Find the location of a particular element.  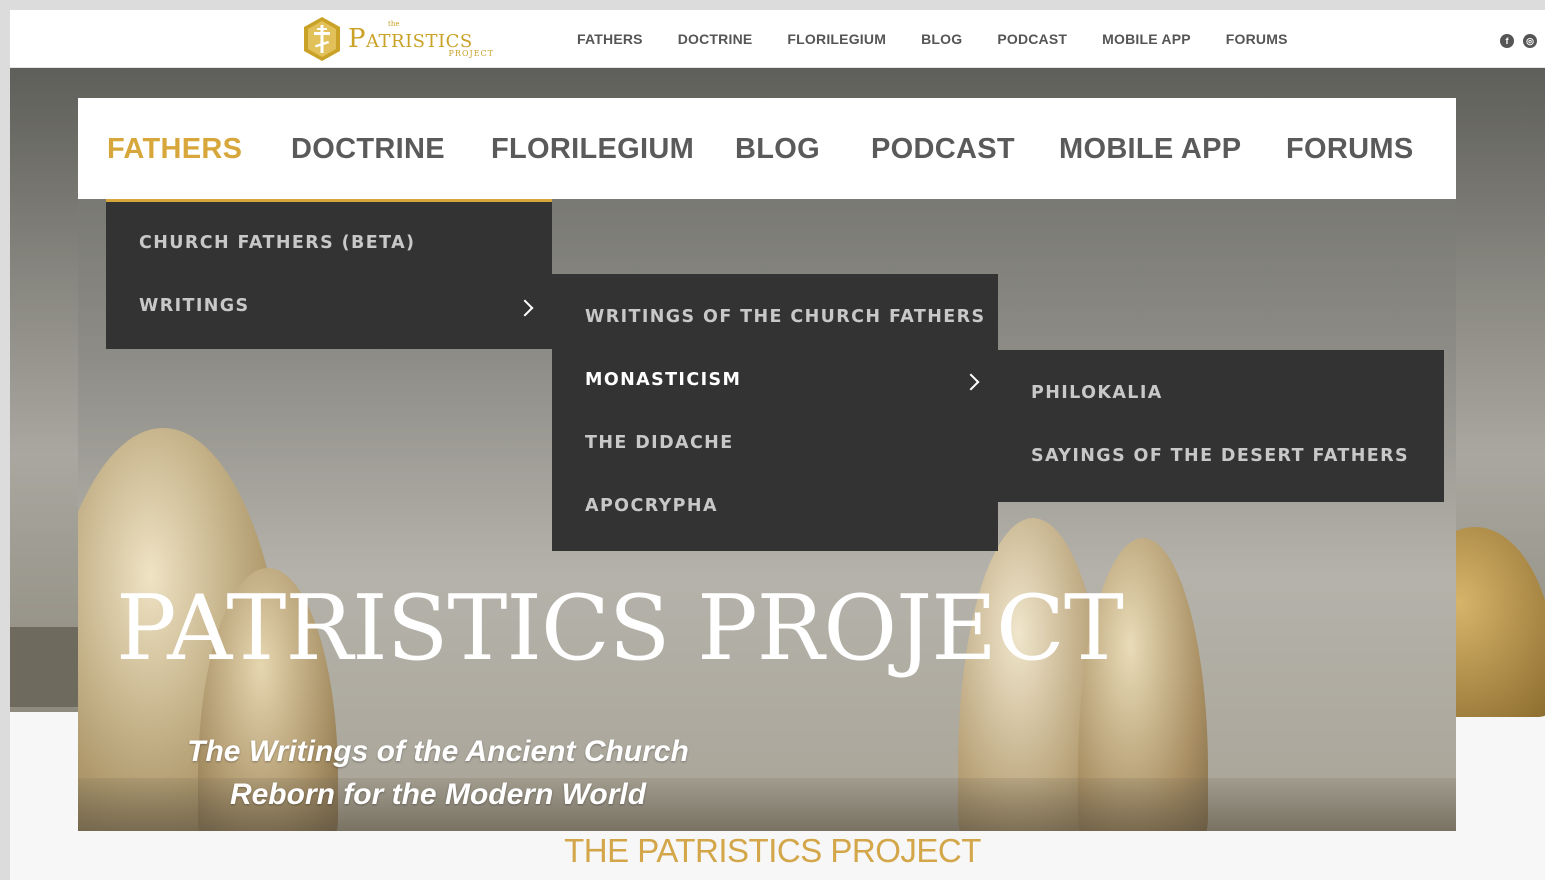

section-heading: THE PATRISTICS PROJECT is located at coordinates (772, 850).